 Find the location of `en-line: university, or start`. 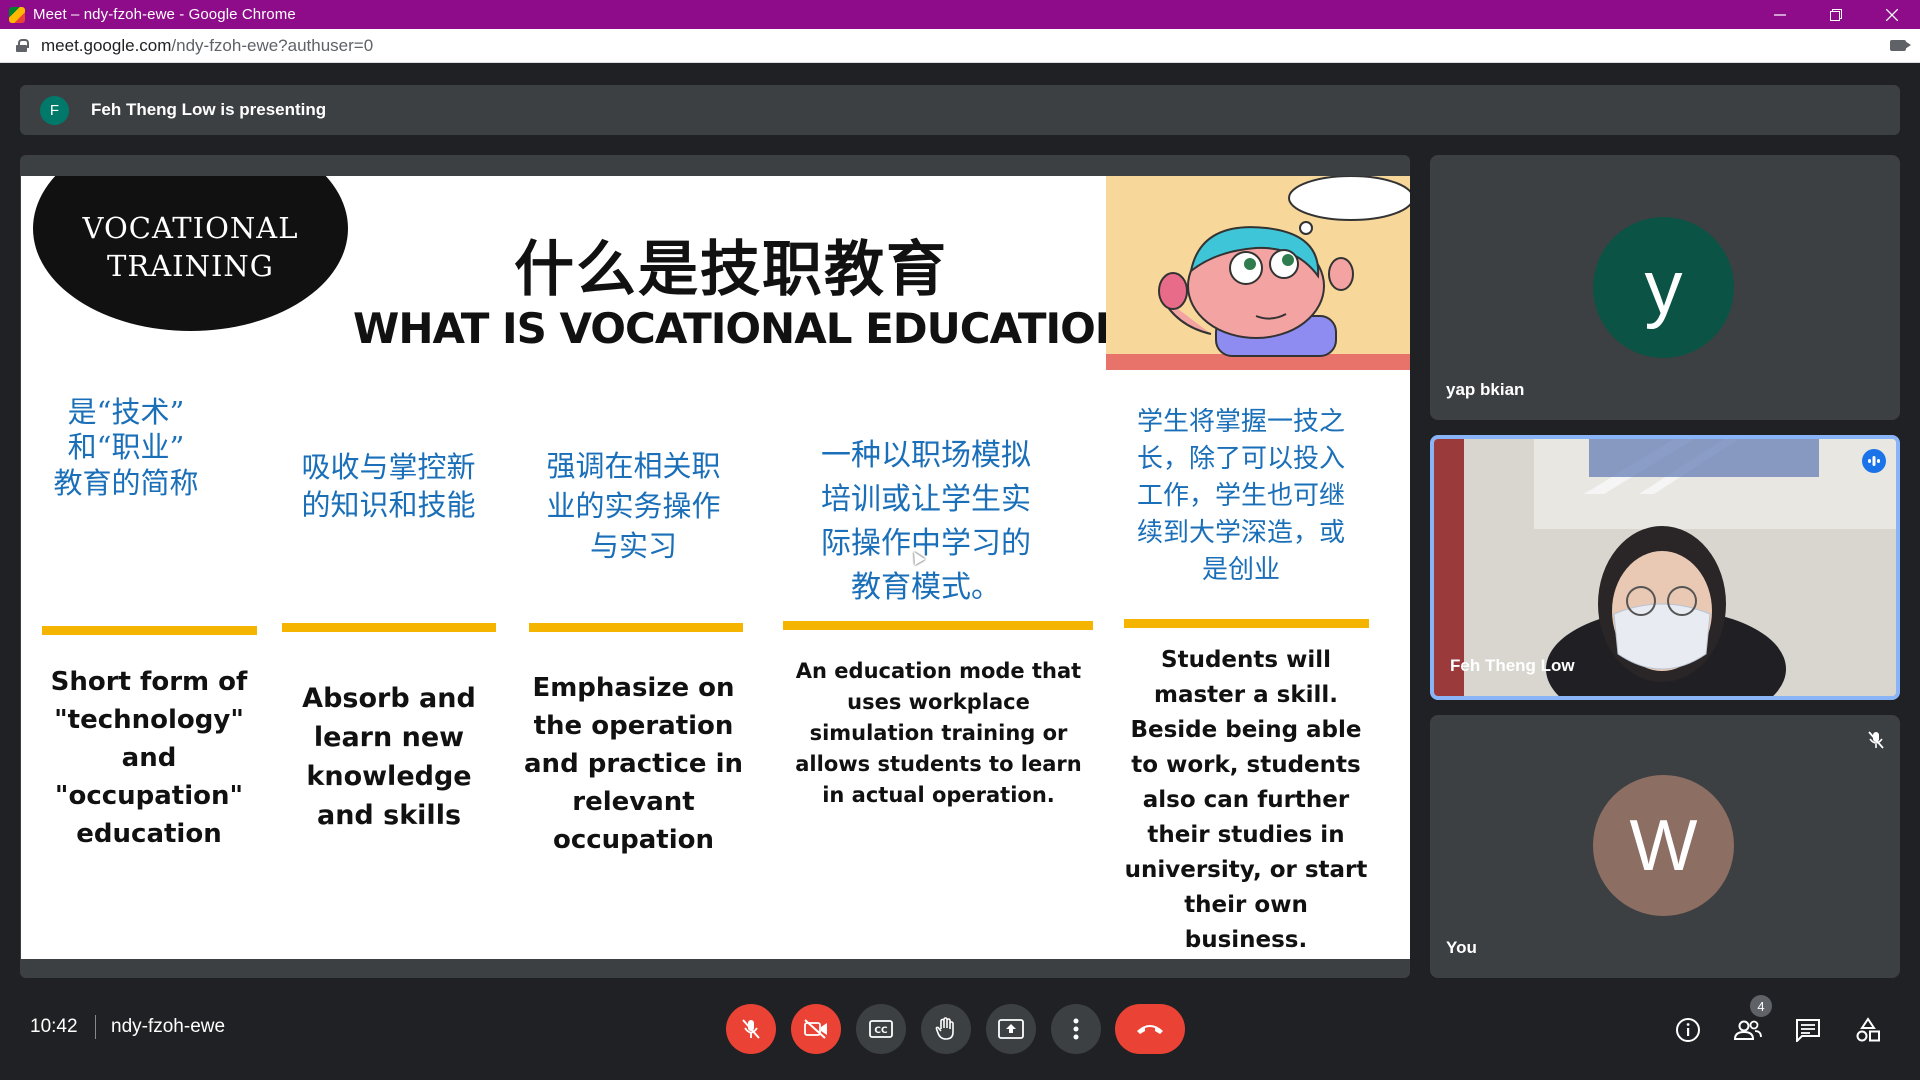

en-line: university, or start is located at coordinates (1246, 870).